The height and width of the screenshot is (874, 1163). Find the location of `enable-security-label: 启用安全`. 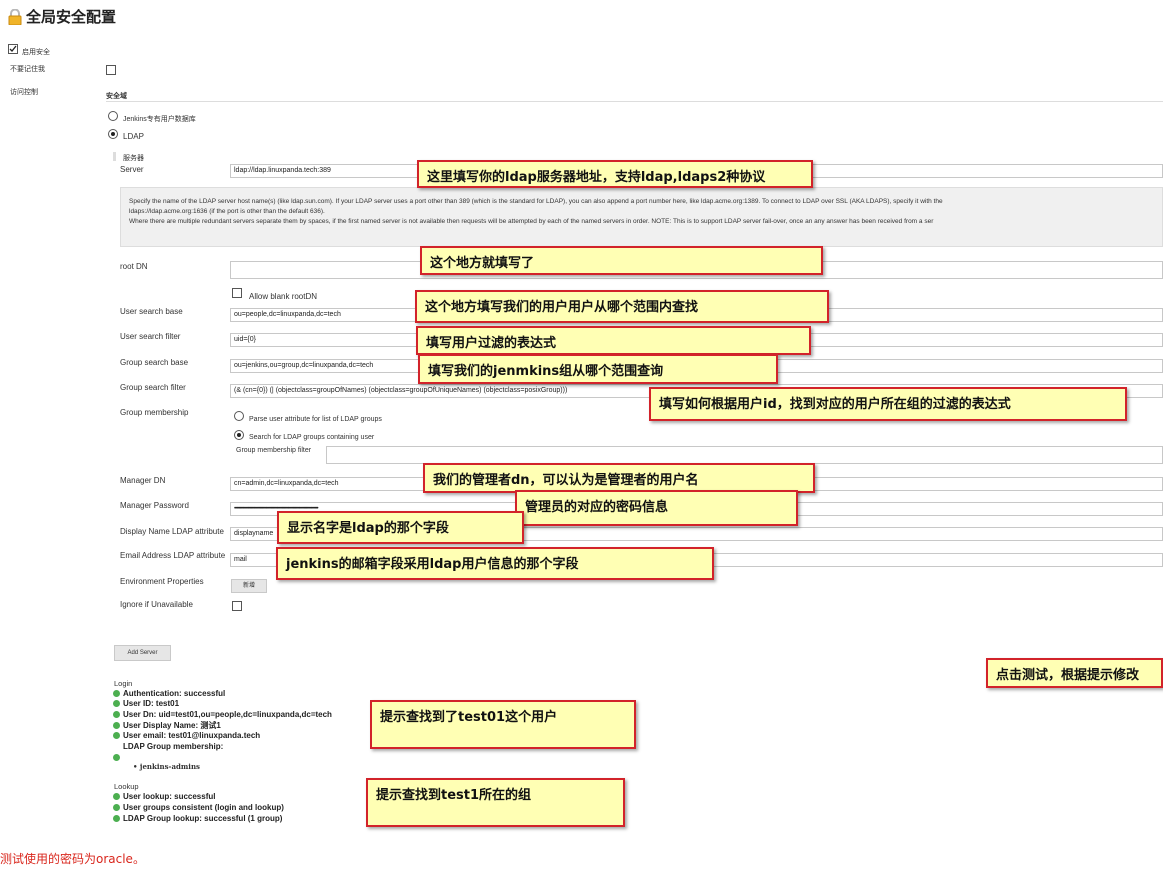

enable-security-label: 启用安全 is located at coordinates (36, 52).